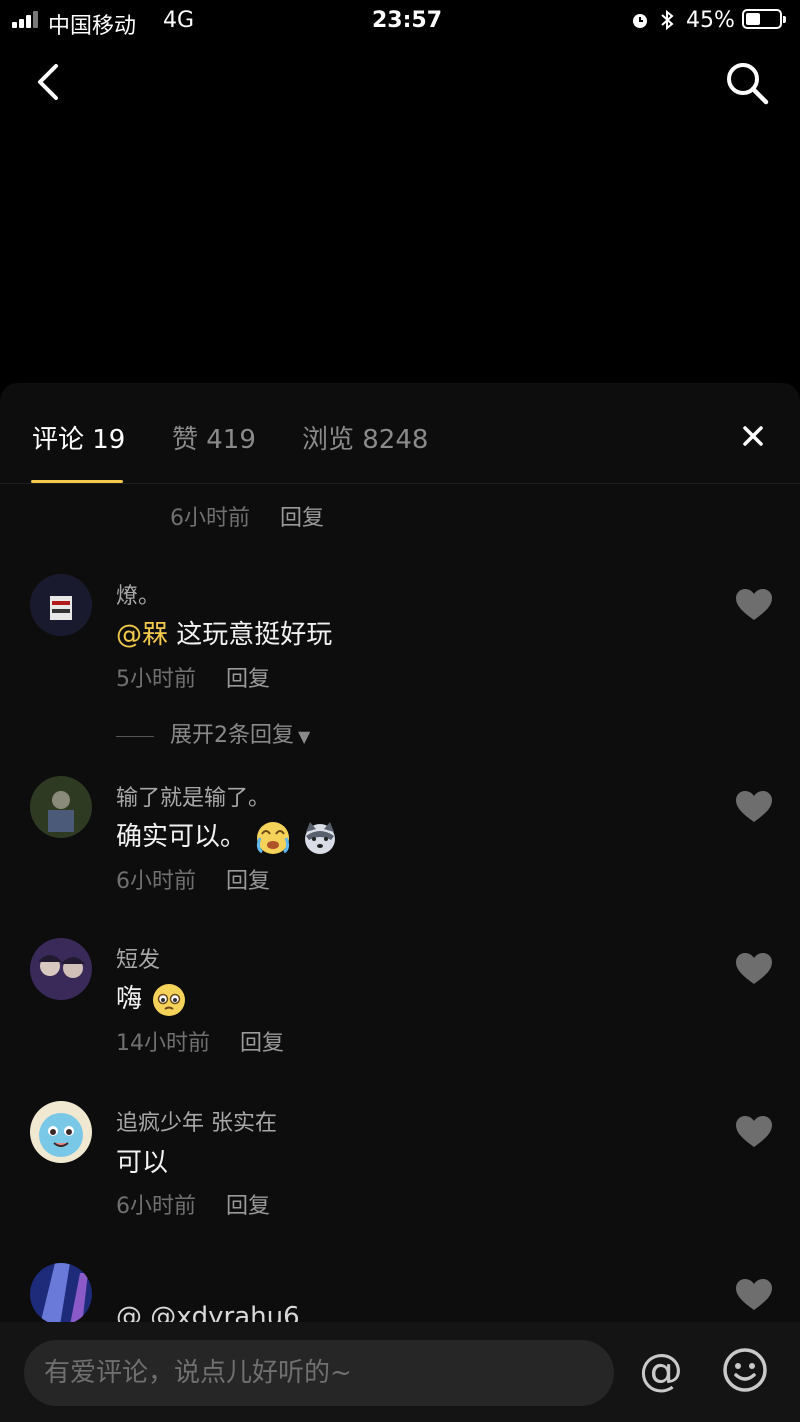  I want to click on clock: 23:57, so click(407, 20).